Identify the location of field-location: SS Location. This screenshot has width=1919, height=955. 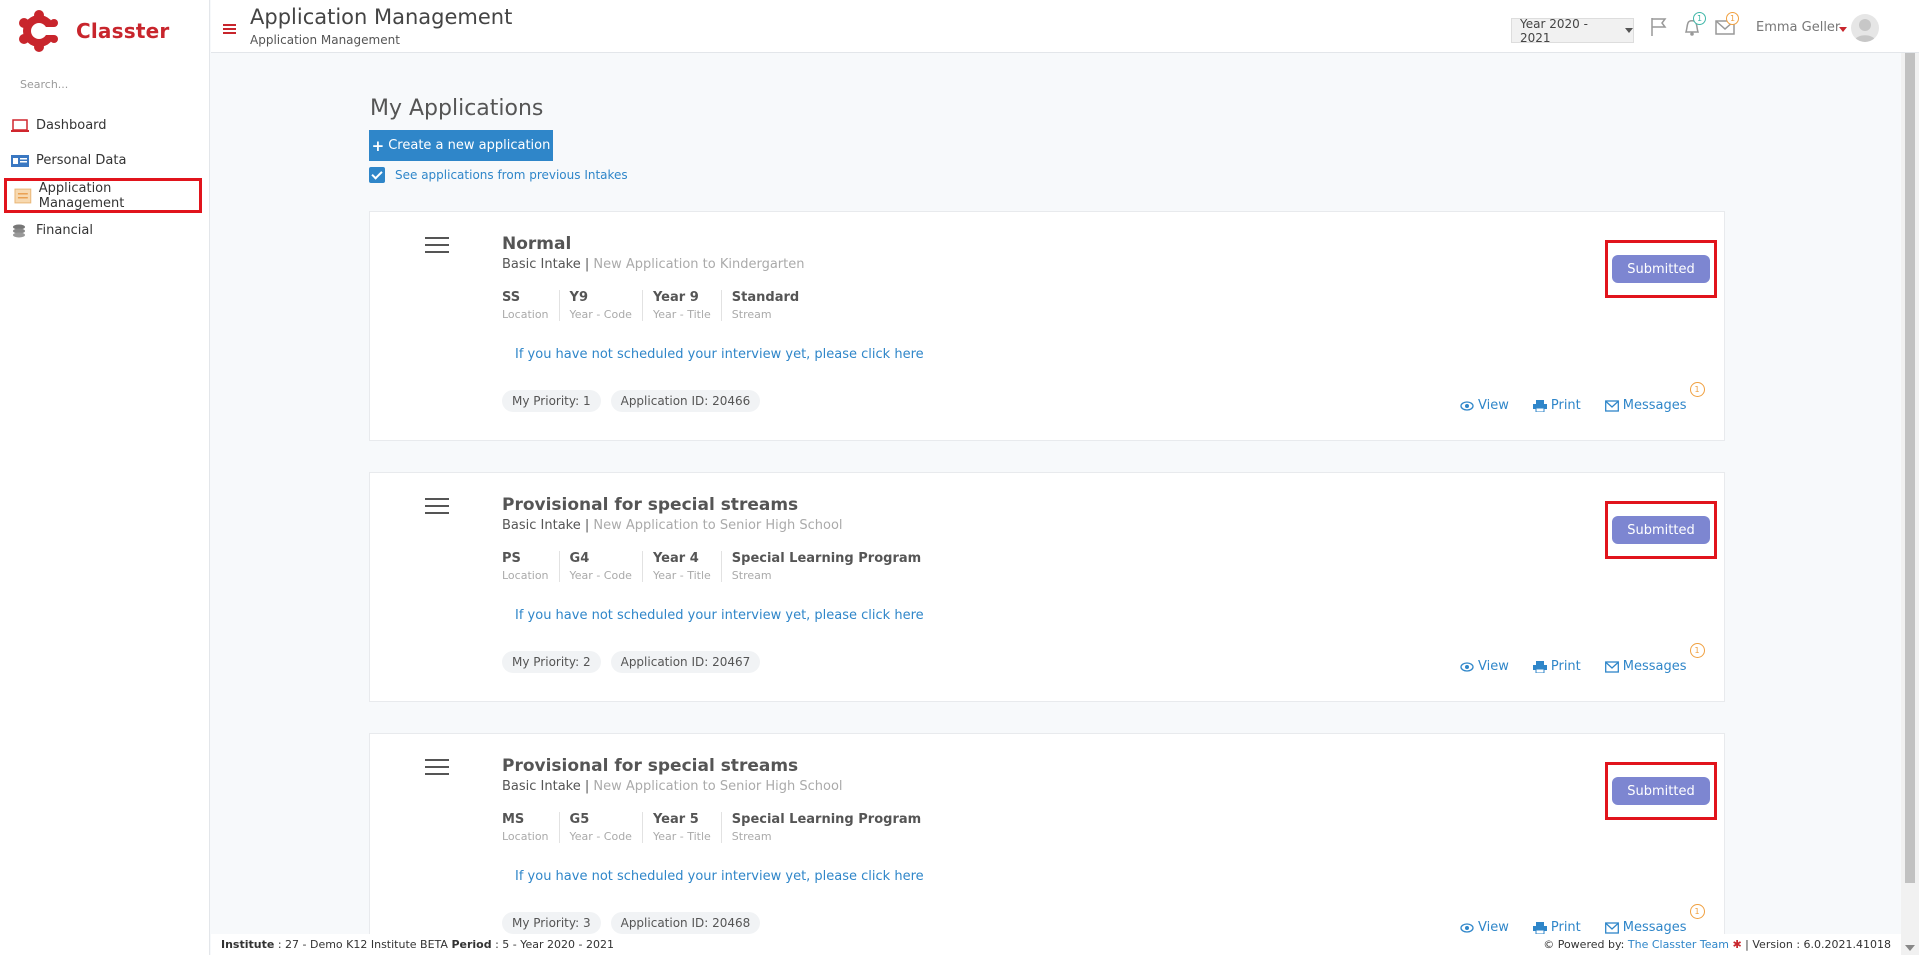
(525, 305).